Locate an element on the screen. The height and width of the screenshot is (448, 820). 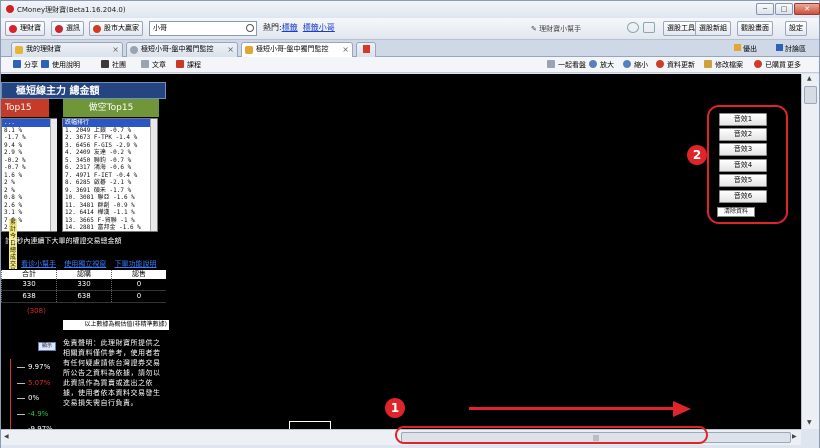
helper-text: ✎ 理財寶小幫手 is located at coordinates (556, 29).